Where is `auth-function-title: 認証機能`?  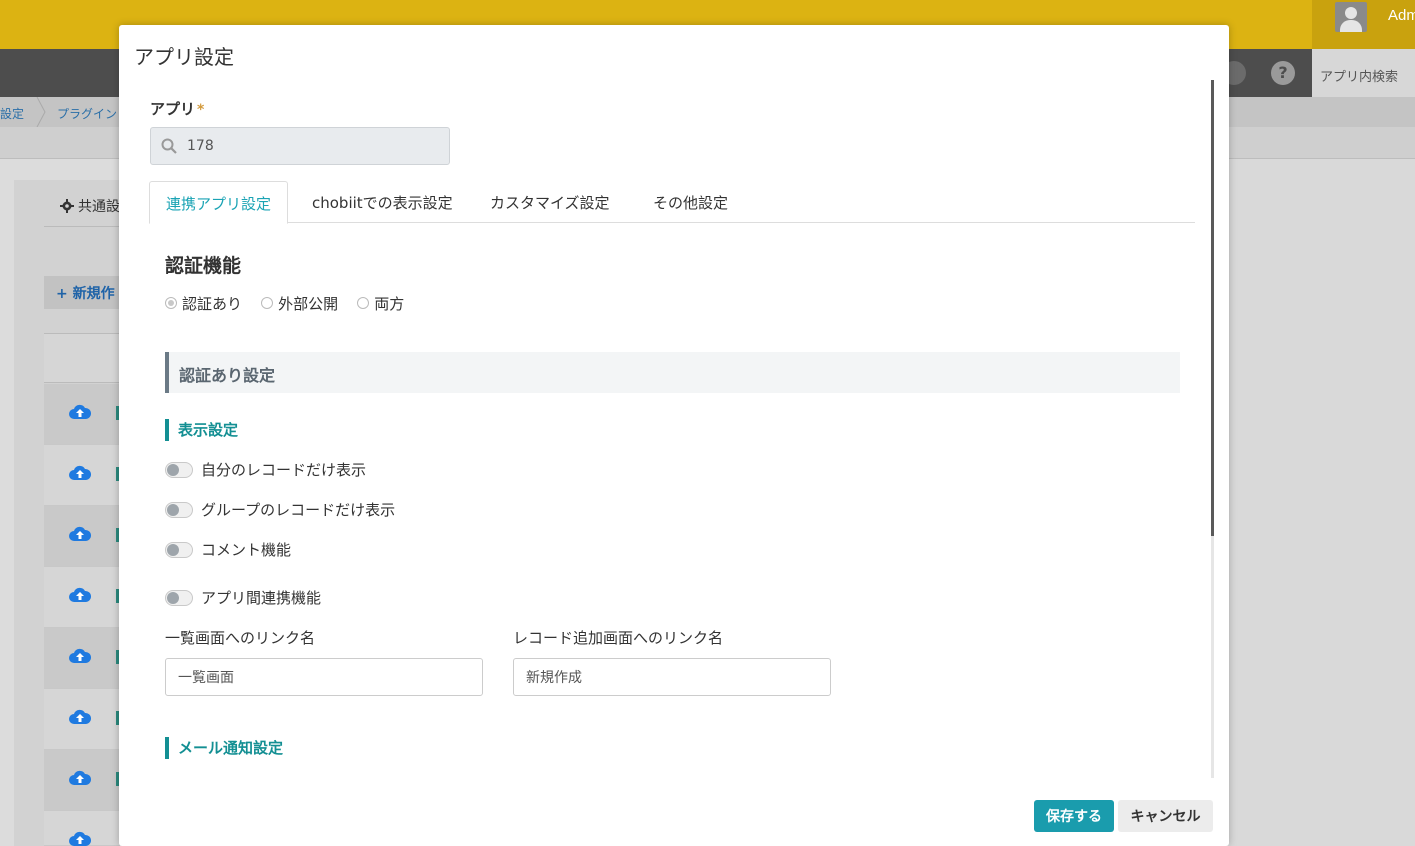
auth-function-title: 認証機能 is located at coordinates (203, 266).